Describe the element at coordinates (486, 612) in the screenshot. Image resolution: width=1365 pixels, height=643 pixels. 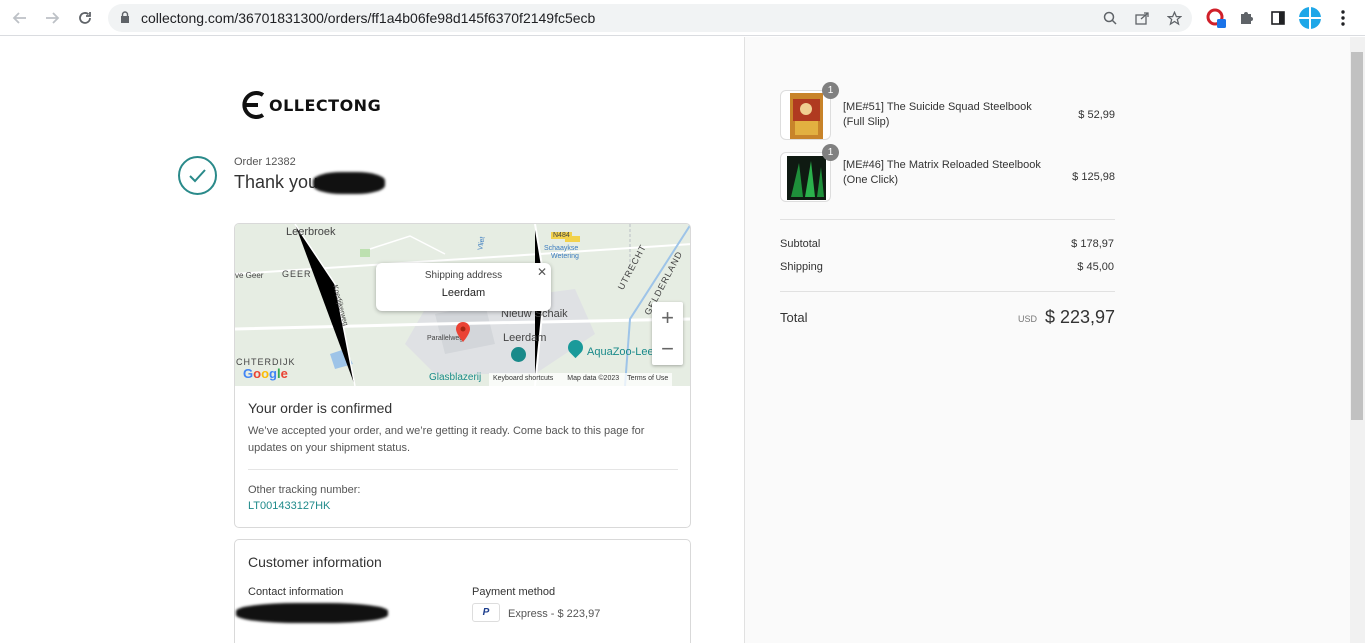
I see `paypal-icon: P` at that location.